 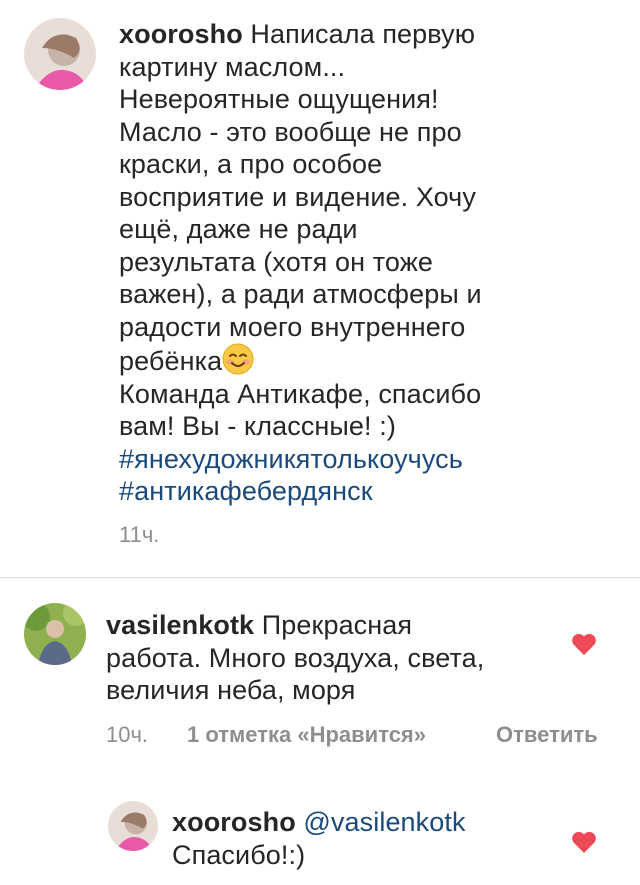 What do you see at coordinates (238, 359) in the screenshot?
I see `smiling-face-emoji` at bounding box center [238, 359].